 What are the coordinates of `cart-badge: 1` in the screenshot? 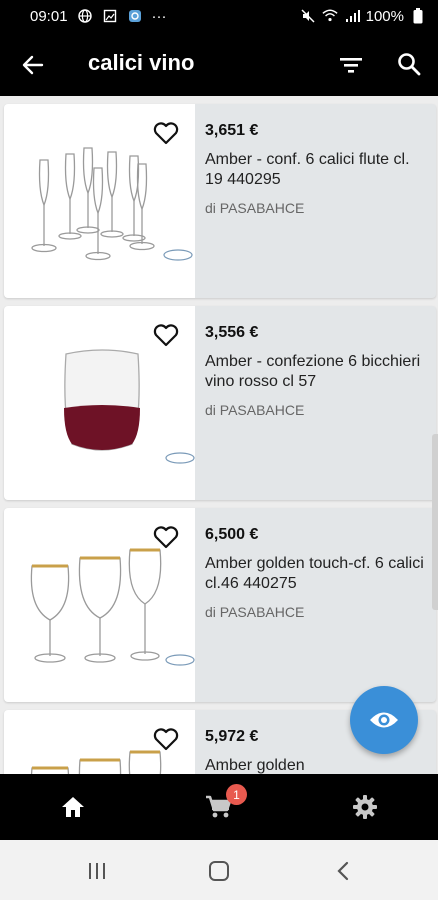 It's located at (236, 794).